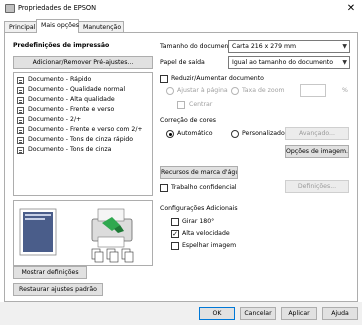 The image size is (362, 325). What do you see at coordinates (313, 90) in the screenshot?
I see `zoom-stepper` at bounding box center [313, 90].